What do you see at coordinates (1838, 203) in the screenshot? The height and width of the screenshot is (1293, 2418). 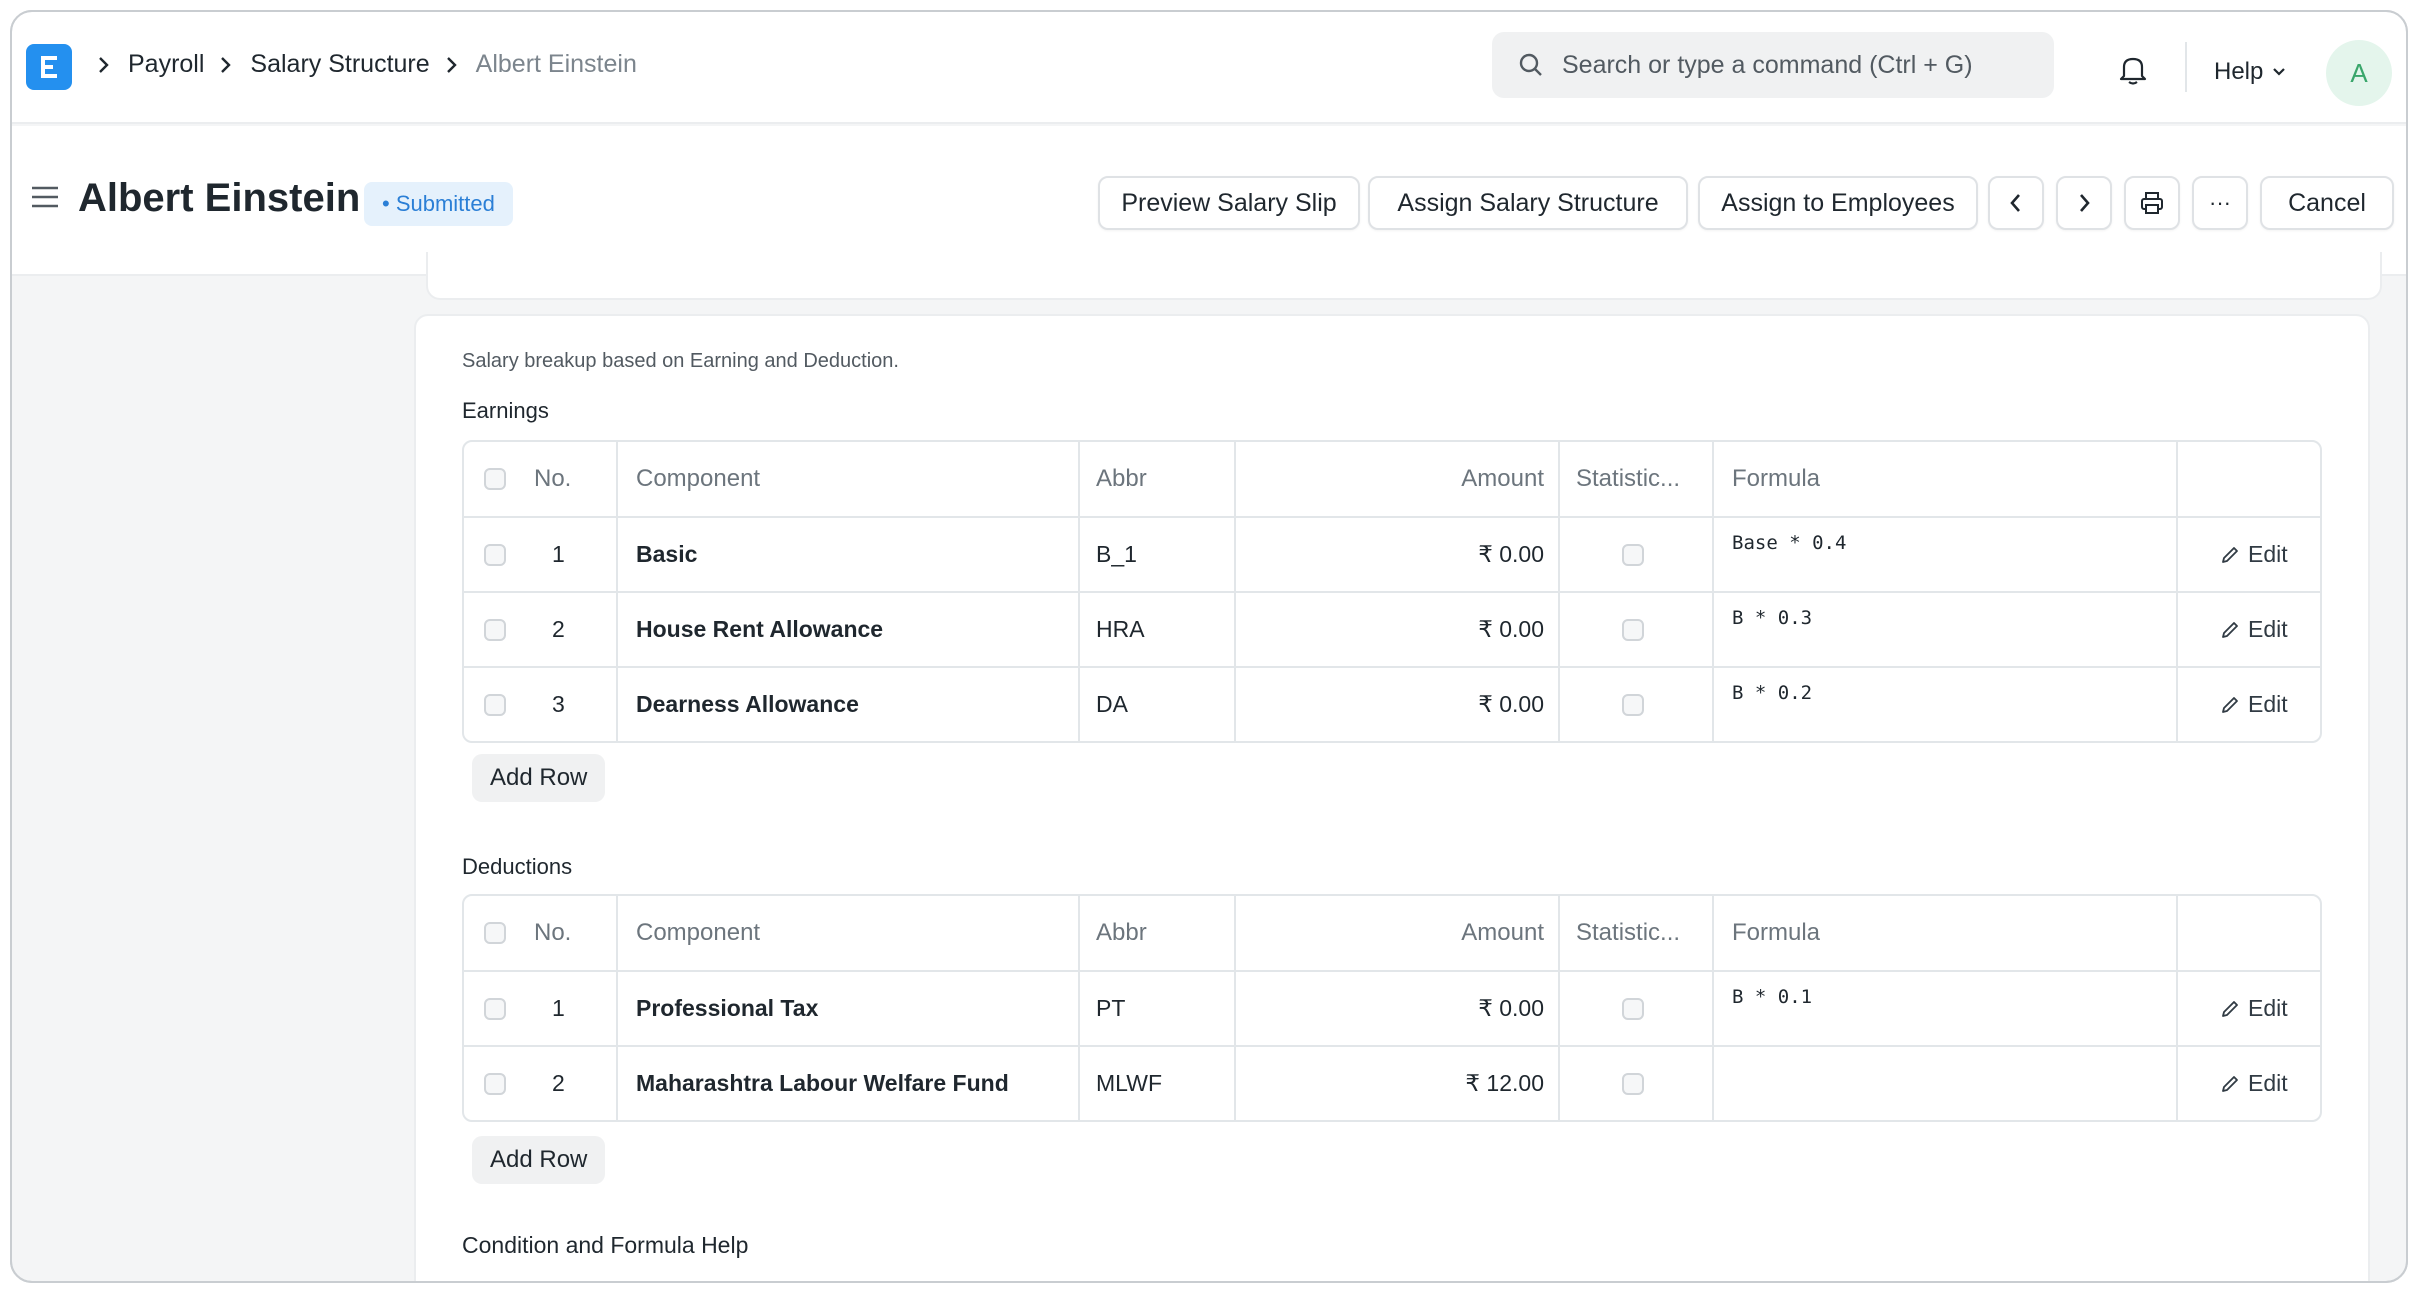 I see `assign-to-employees-button: Assign to Employees` at bounding box center [1838, 203].